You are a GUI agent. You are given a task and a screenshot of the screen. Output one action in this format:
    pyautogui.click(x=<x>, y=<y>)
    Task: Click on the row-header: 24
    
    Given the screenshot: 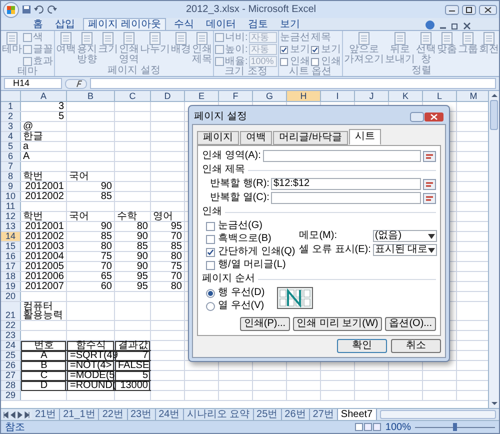 What is the action you would take?
    pyautogui.click(x=11, y=345)
    